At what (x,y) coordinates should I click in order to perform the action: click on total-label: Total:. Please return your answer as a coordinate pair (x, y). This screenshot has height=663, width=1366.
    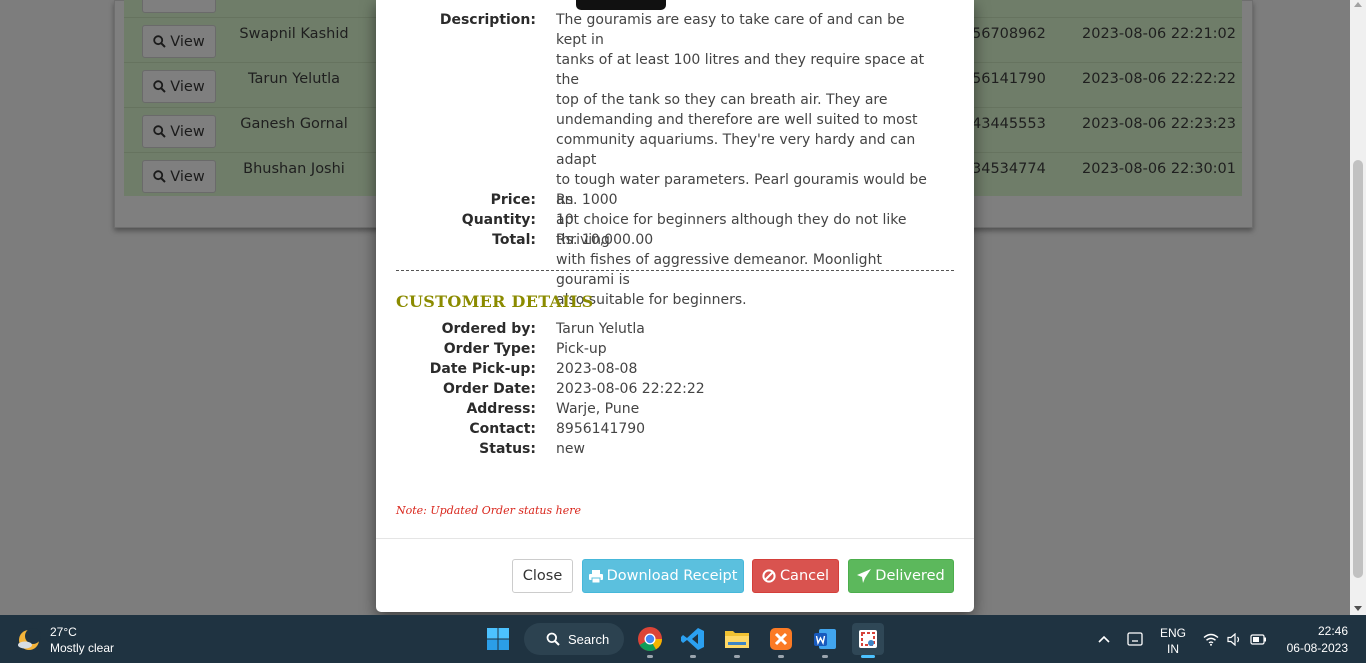
    Looking at the image, I should click on (514, 240).